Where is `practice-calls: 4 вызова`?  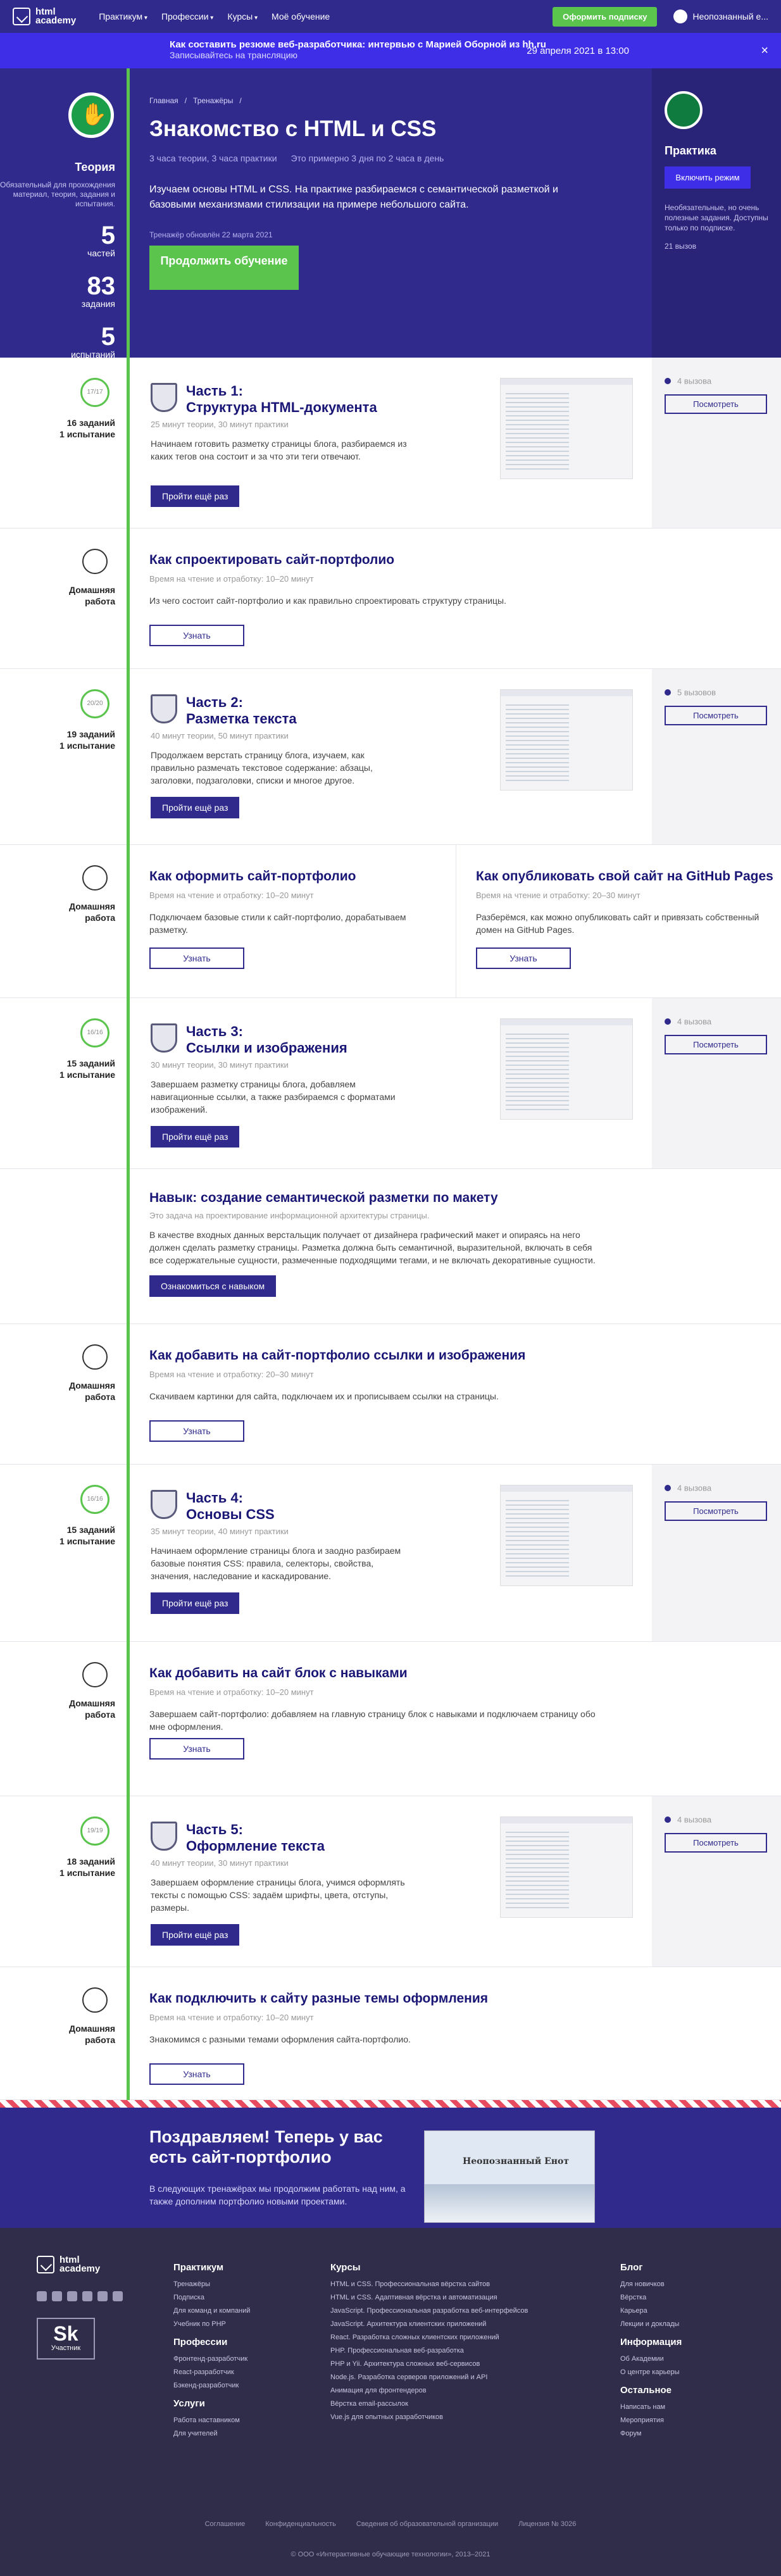 practice-calls: 4 вызова is located at coordinates (716, 1022).